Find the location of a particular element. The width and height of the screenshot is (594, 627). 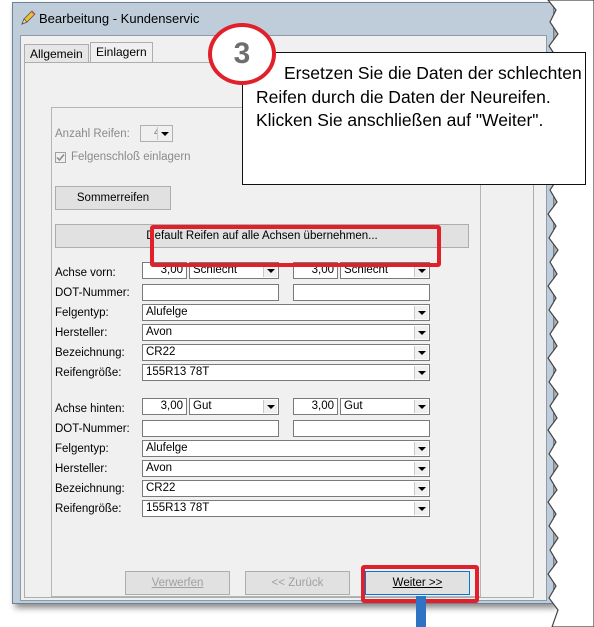

rear-hersteller-select: Avon is located at coordinates (286, 468).